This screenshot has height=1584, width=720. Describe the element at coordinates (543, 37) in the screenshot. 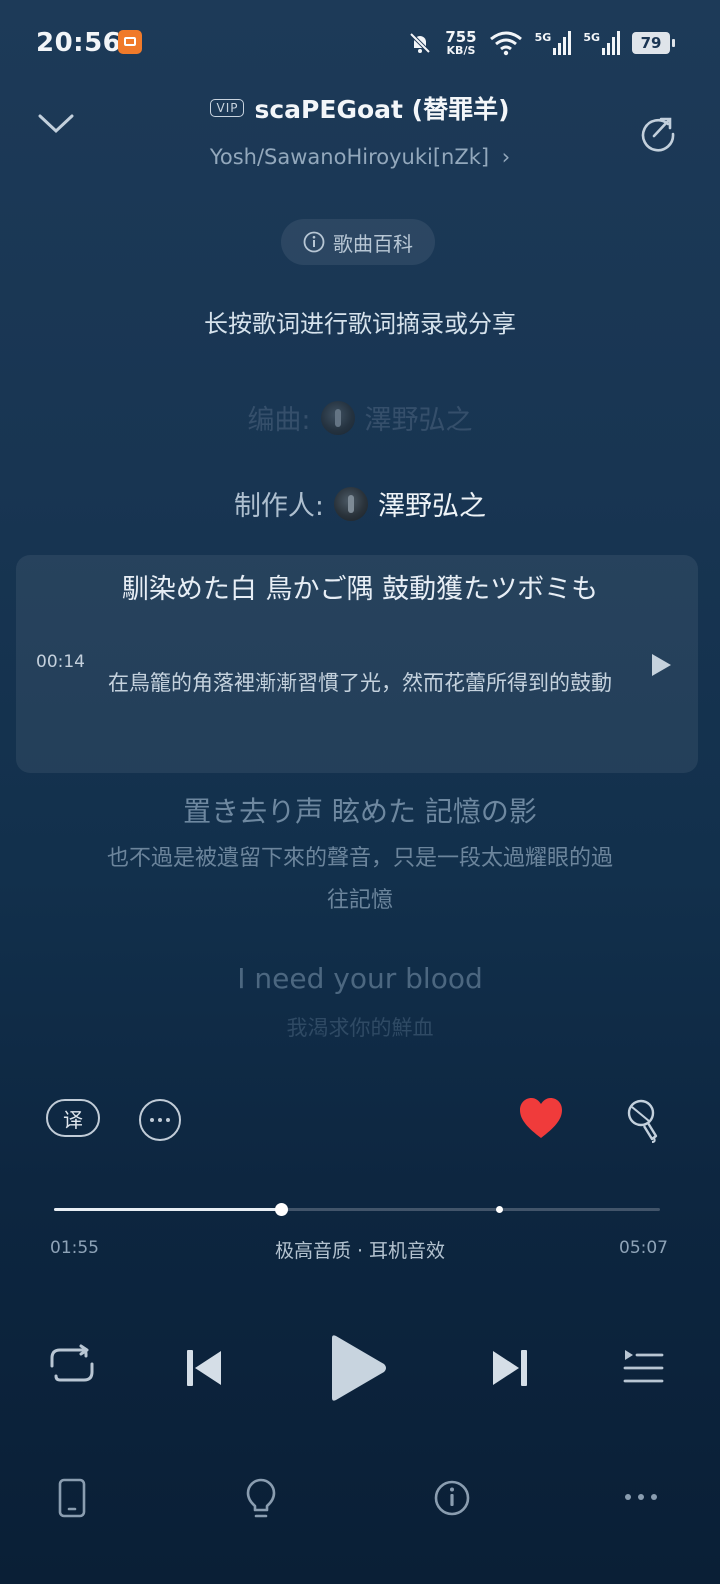

I see `signal-1-label: 5G` at that location.